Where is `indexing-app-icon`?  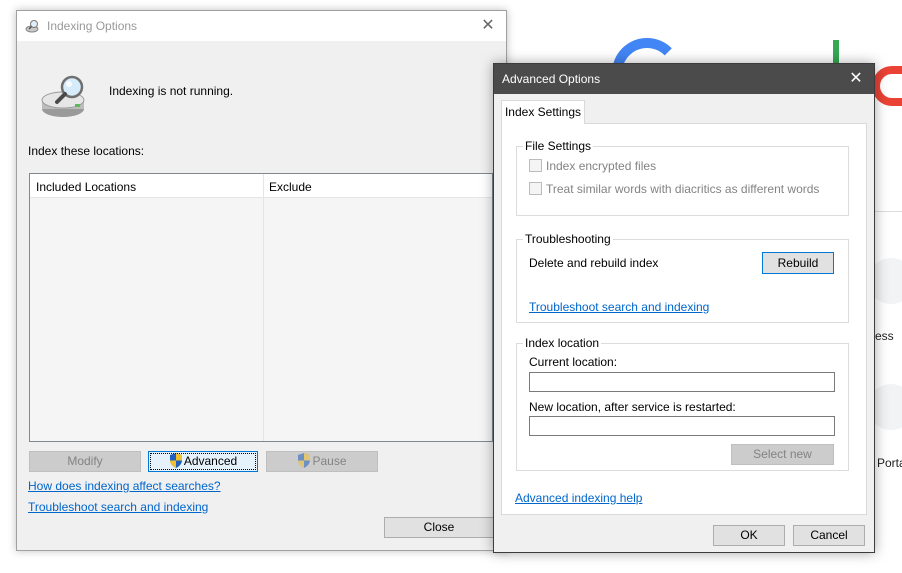
indexing-app-icon is located at coordinates (32, 26).